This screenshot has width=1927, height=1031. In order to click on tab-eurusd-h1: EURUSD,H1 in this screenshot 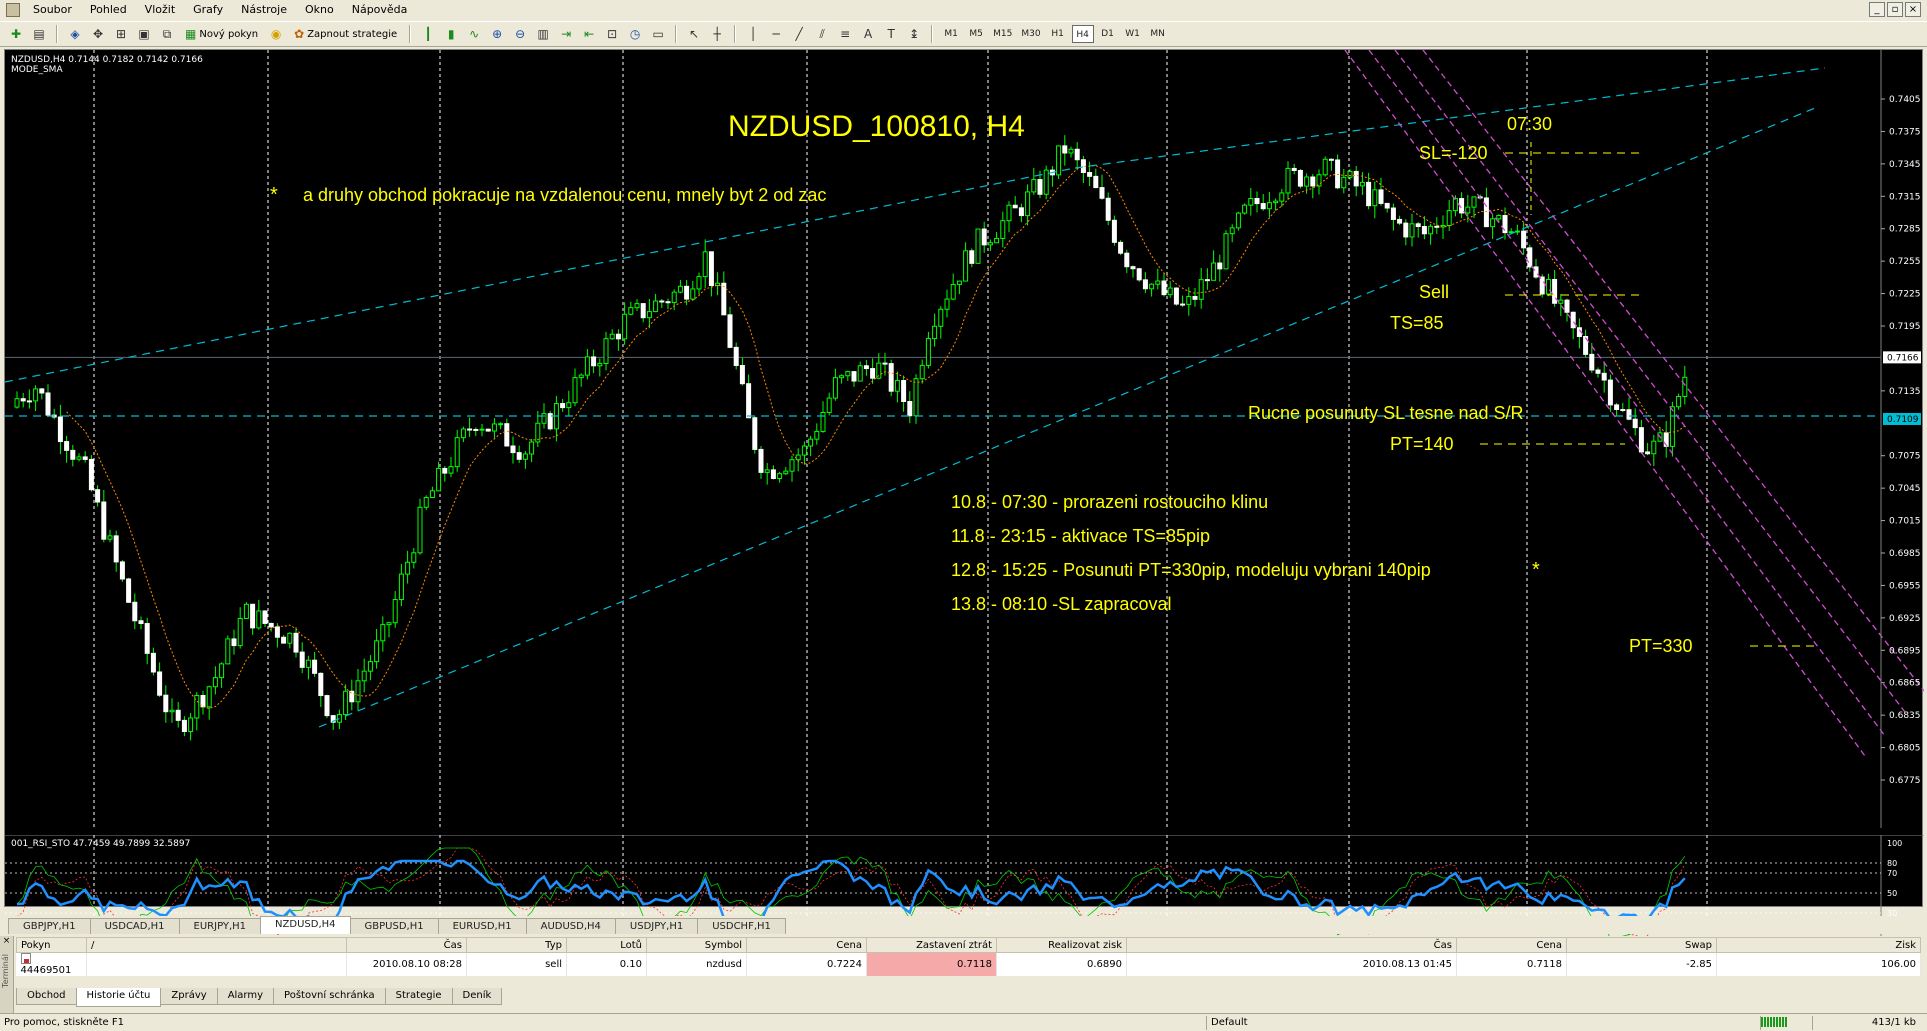, I will do `click(482, 926)`.